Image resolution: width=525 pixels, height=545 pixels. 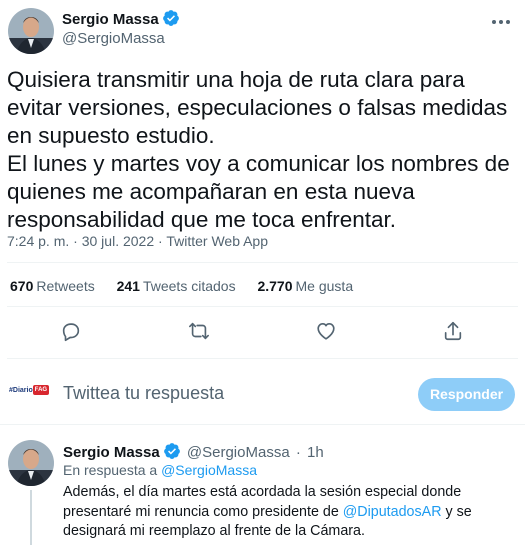 I want to click on quotes-stat: 241 Tweets citados, so click(x=176, y=286).